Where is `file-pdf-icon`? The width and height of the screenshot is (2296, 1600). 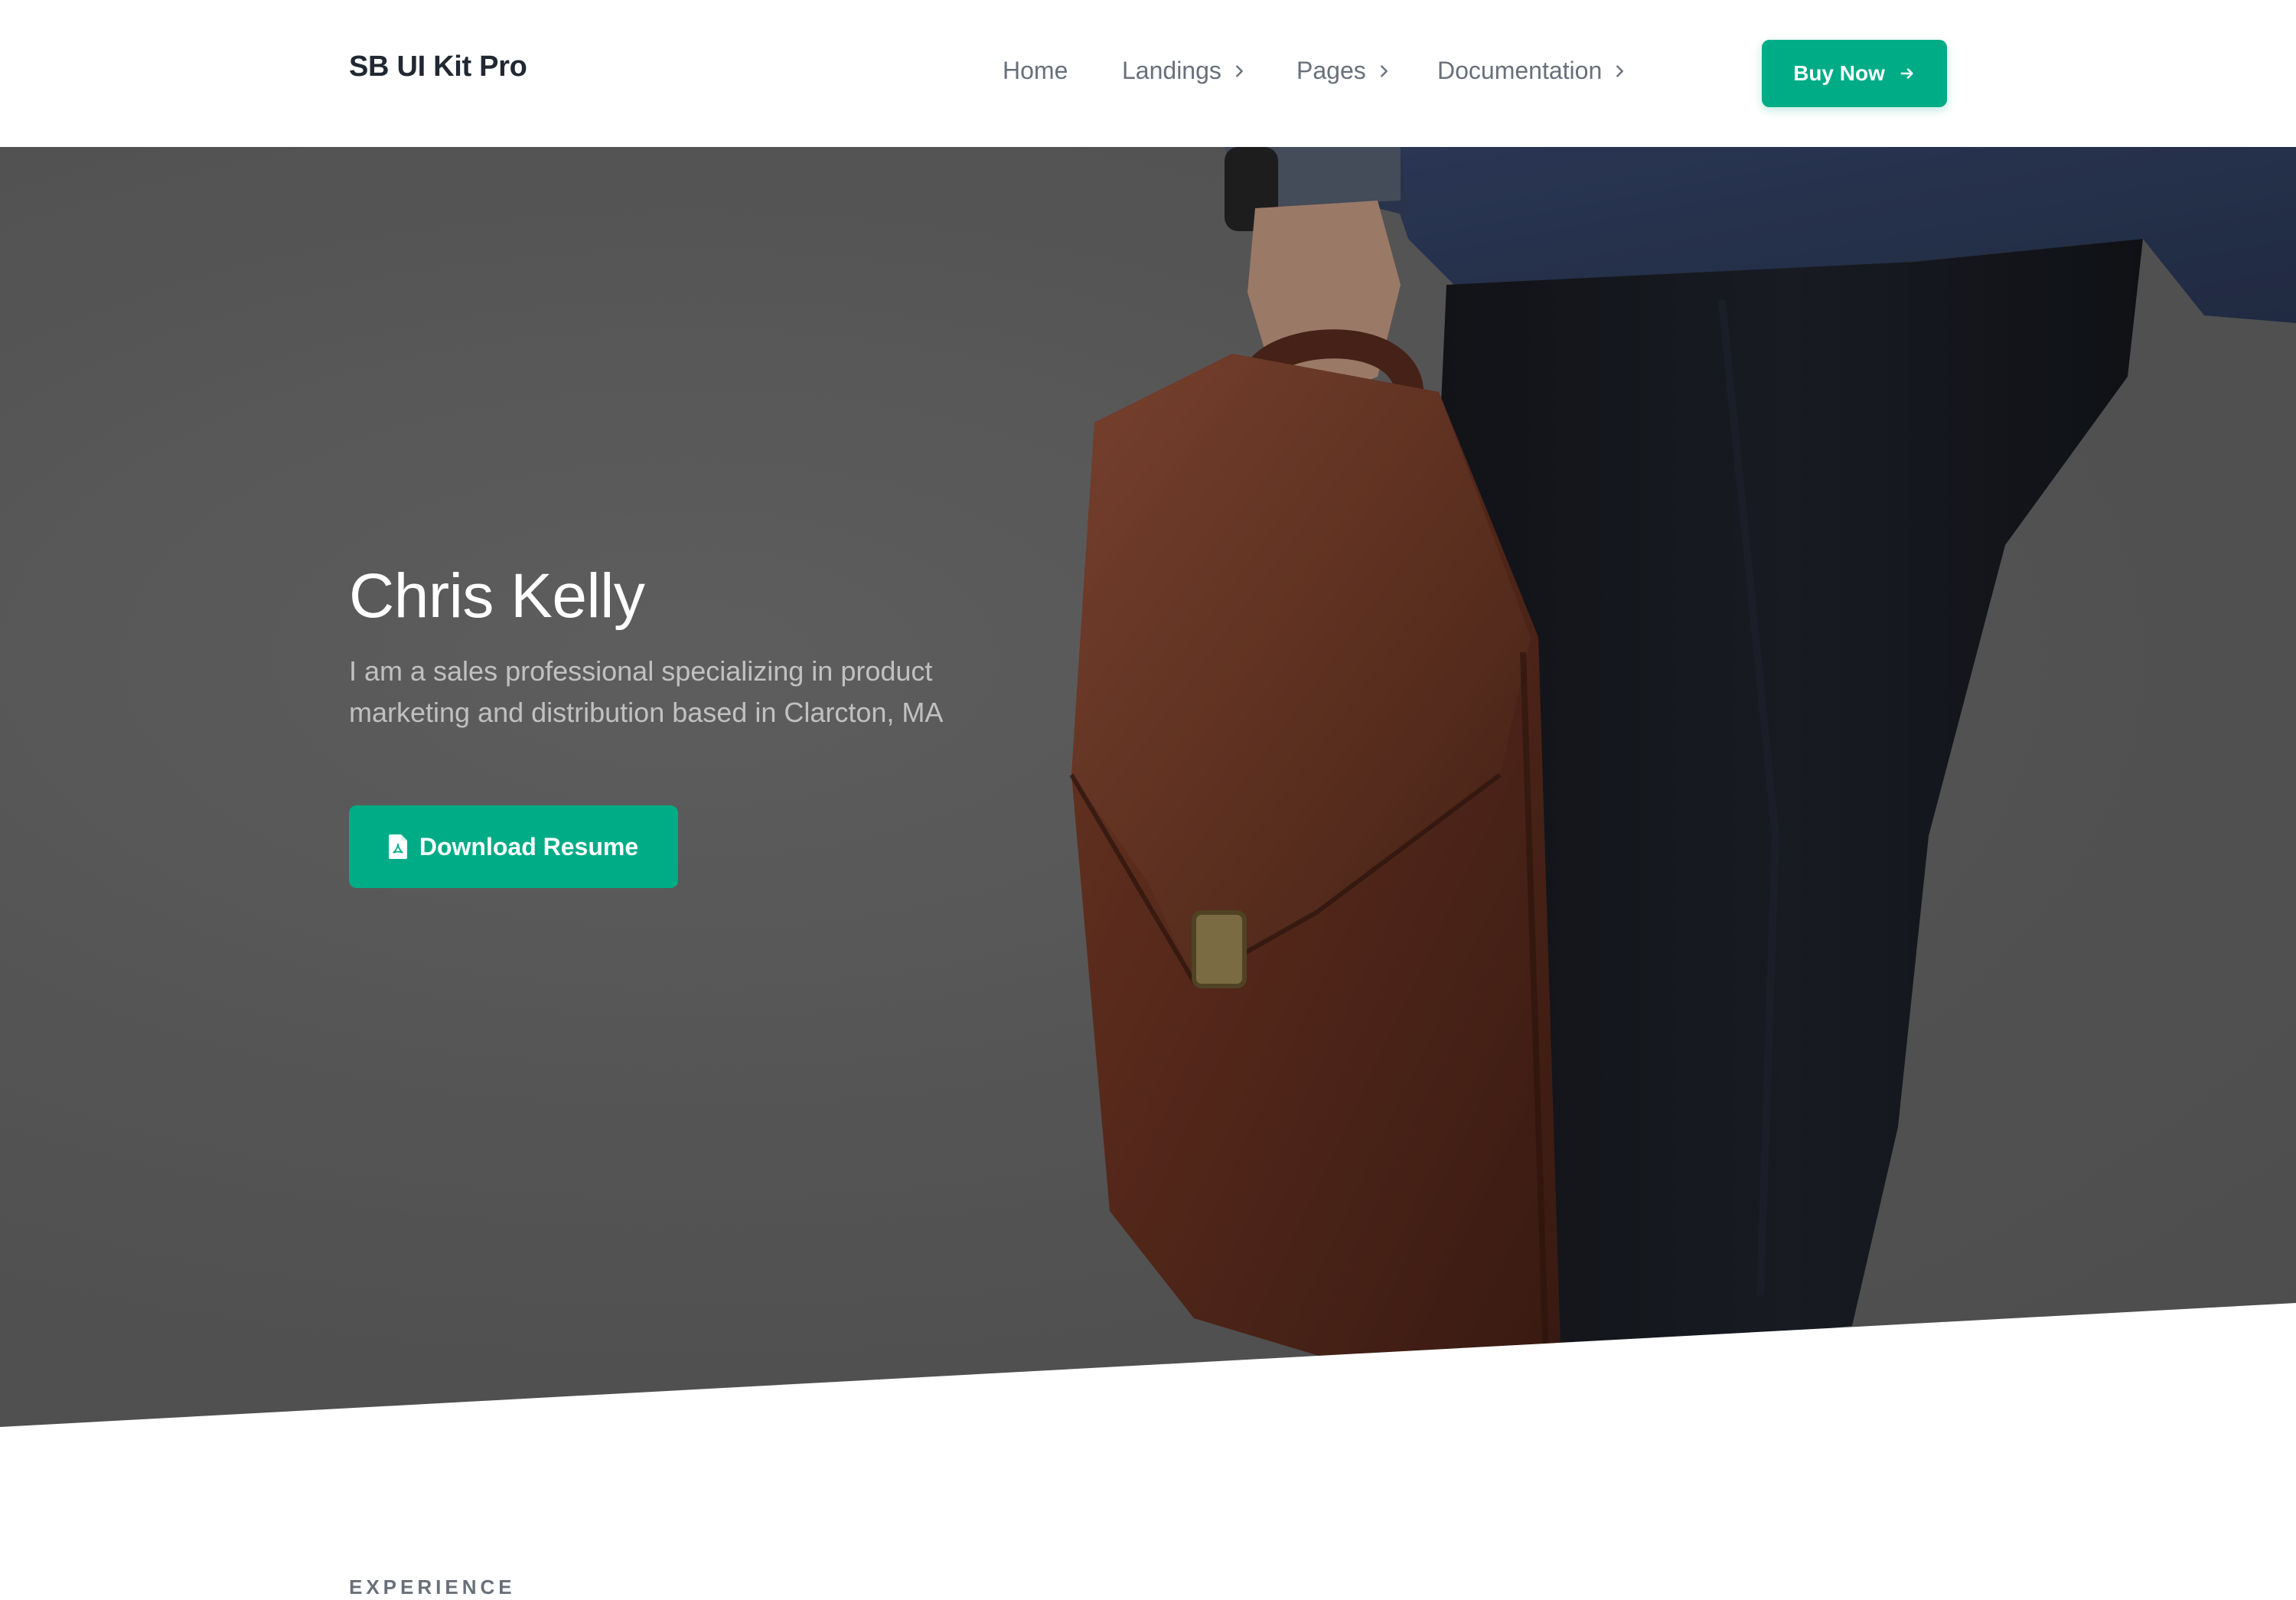 file-pdf-icon is located at coordinates (397, 846).